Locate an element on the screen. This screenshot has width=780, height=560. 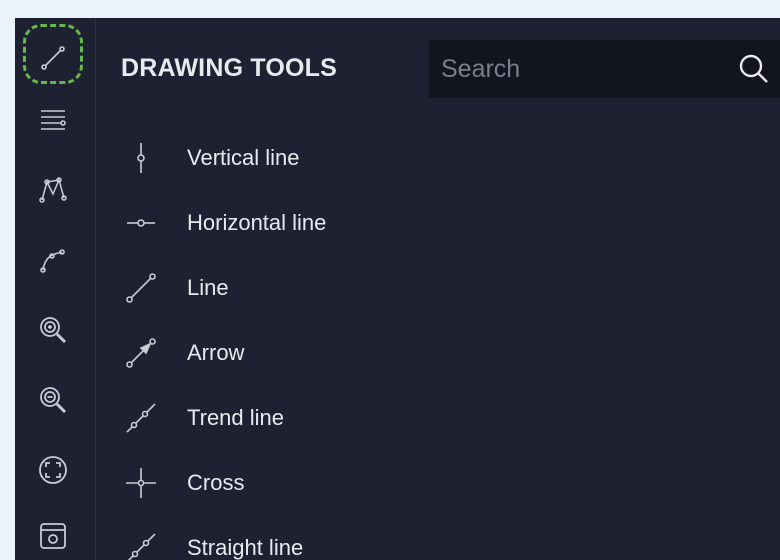
tool-label: Straight line is located at coordinates (245, 547).